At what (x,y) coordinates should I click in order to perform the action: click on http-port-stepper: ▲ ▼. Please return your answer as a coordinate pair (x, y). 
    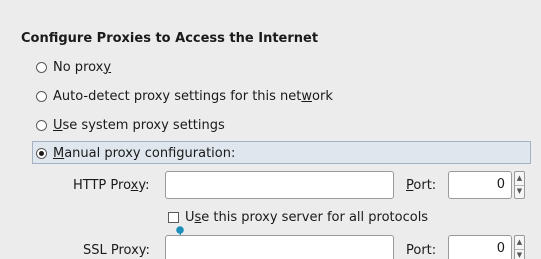
    Looking at the image, I should click on (519, 185).